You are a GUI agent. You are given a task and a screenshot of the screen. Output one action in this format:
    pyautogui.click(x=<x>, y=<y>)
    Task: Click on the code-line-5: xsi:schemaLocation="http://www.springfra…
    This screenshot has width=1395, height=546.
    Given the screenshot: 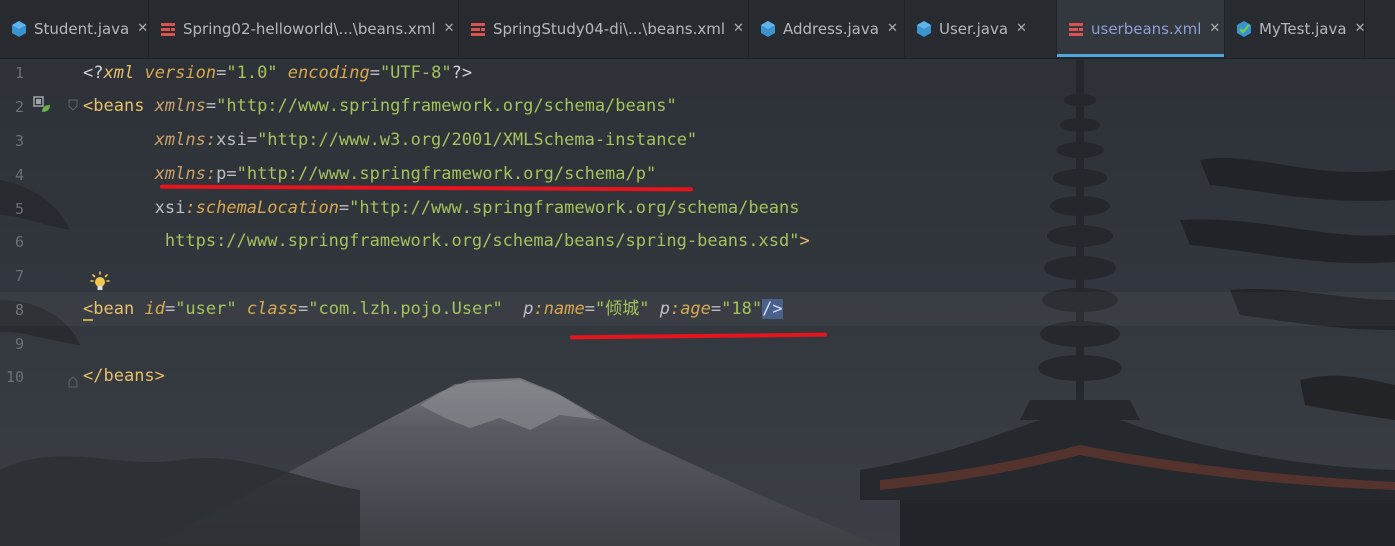 What is the action you would take?
    pyautogui.click(x=441, y=208)
    